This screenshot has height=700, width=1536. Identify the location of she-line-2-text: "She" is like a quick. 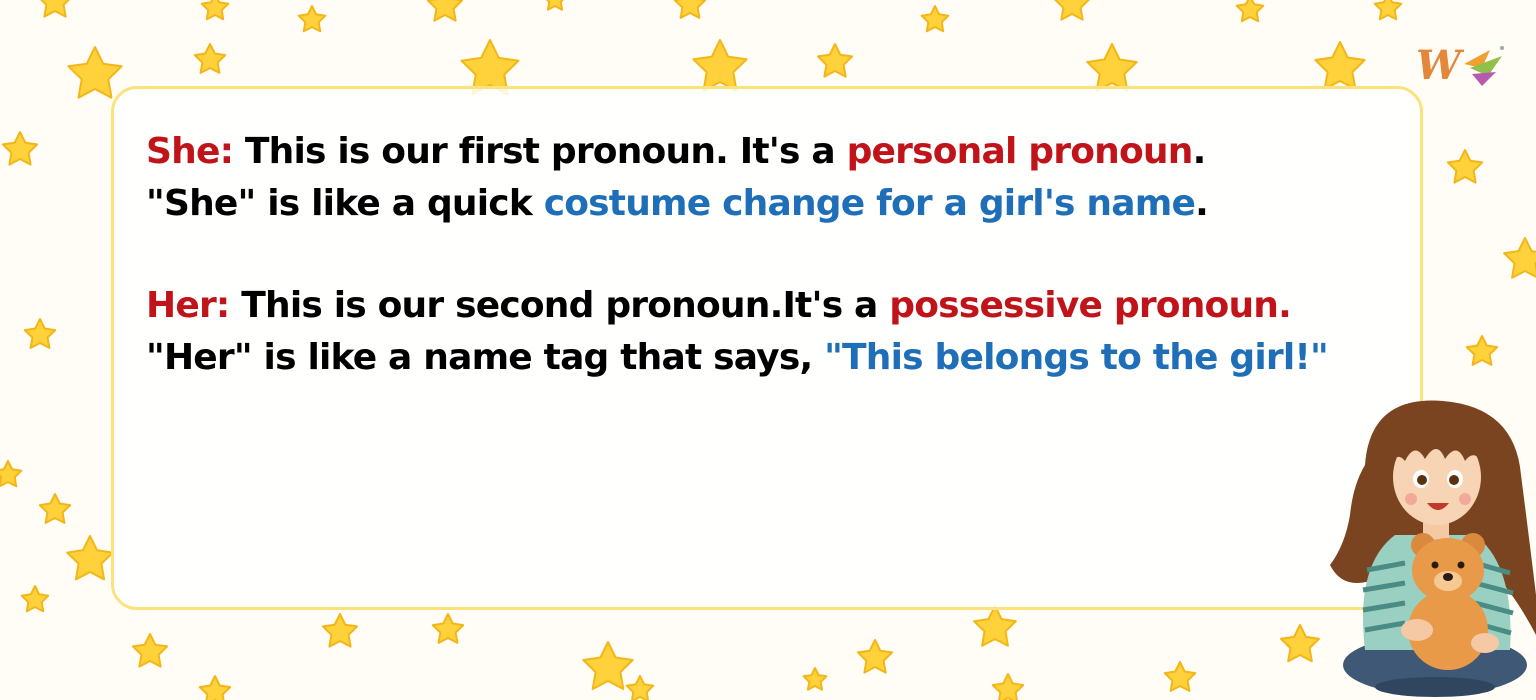
(345, 203).